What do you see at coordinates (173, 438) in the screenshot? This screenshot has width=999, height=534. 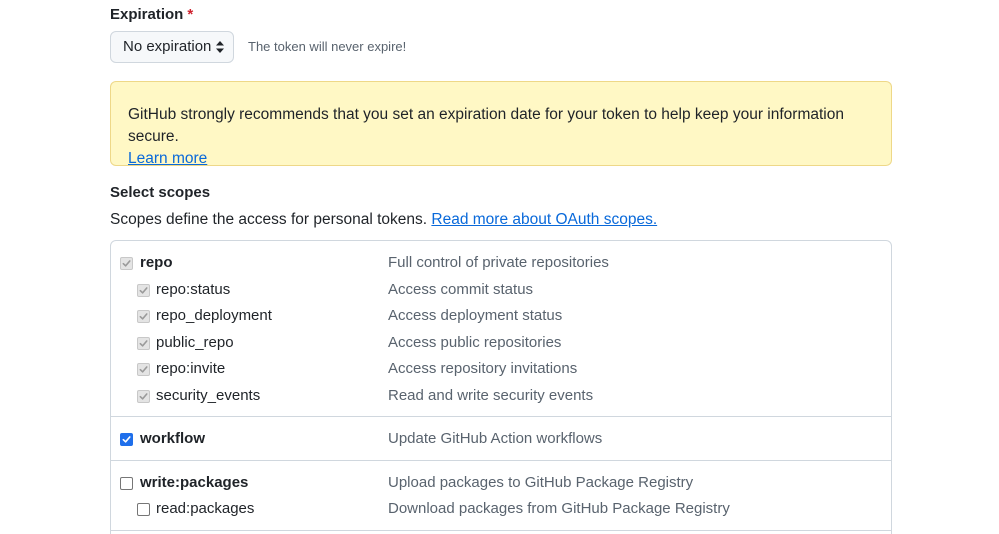 I see `scope-name: workflow` at bounding box center [173, 438].